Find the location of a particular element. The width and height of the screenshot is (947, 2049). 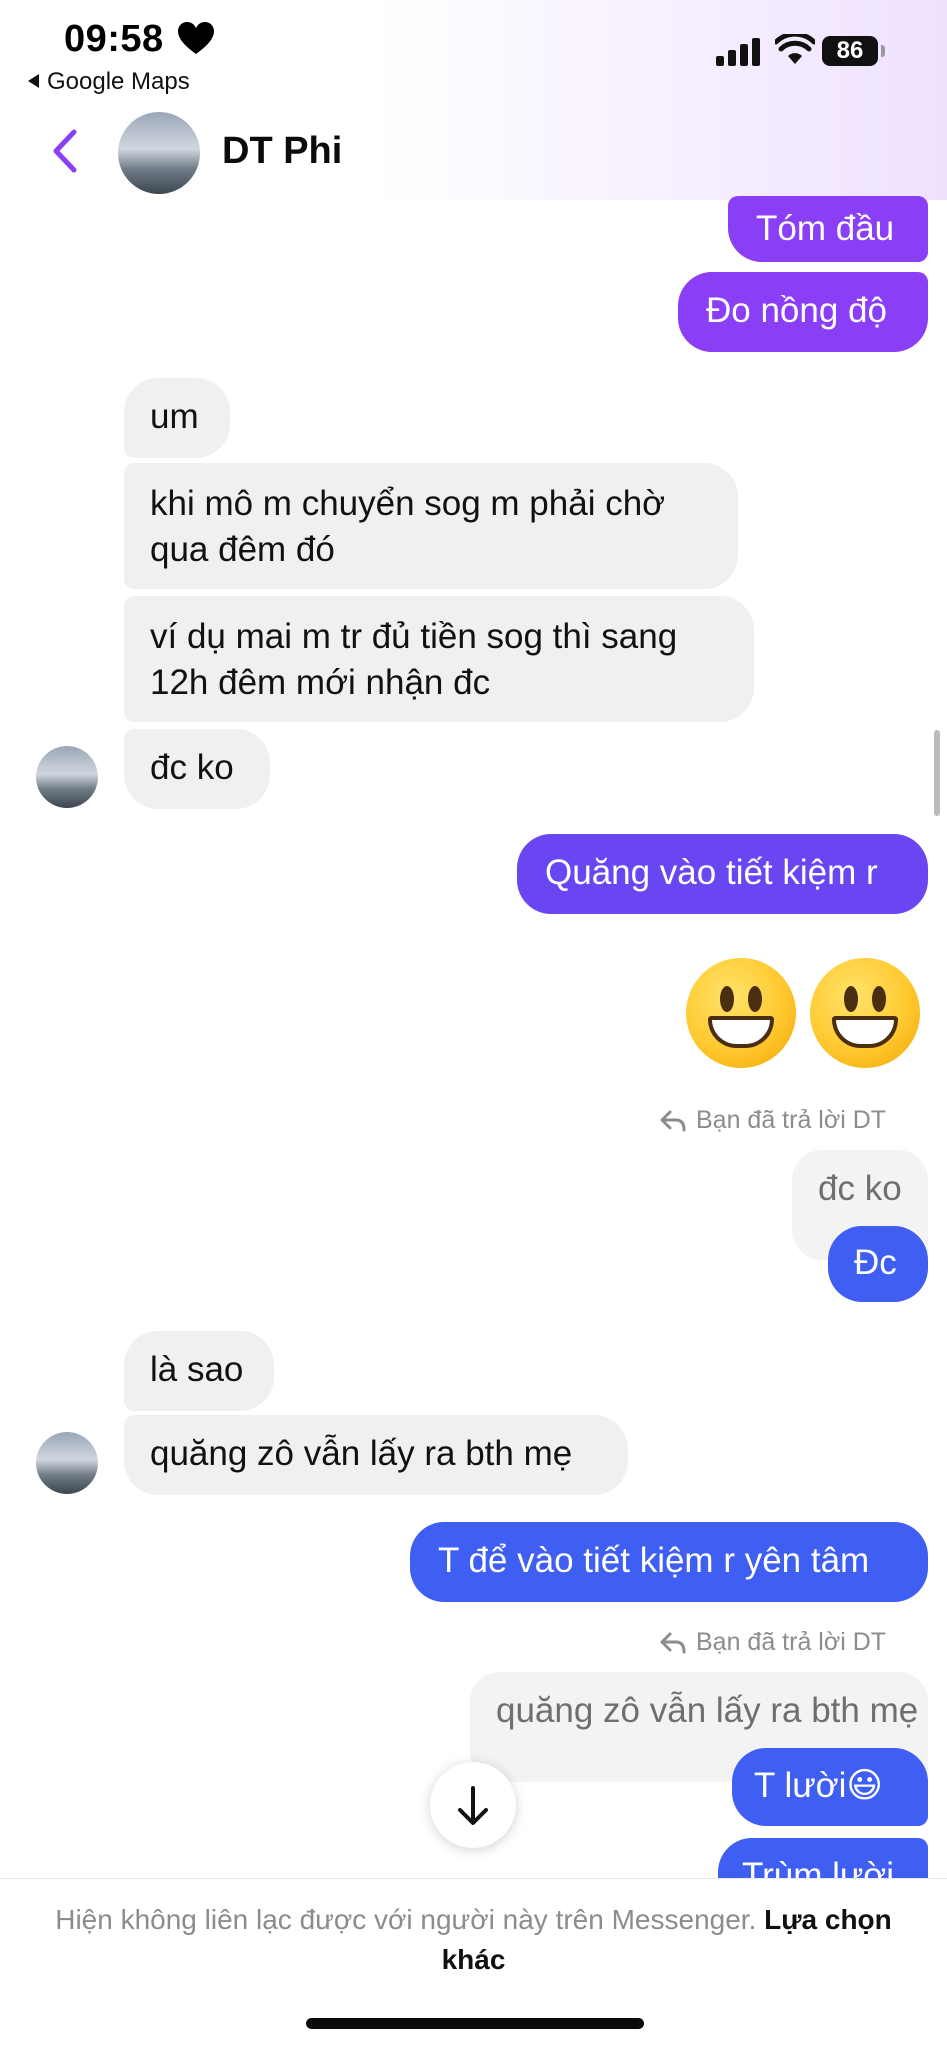

message-line: 12h đêm mới nhận đc is located at coordinates (320, 682).